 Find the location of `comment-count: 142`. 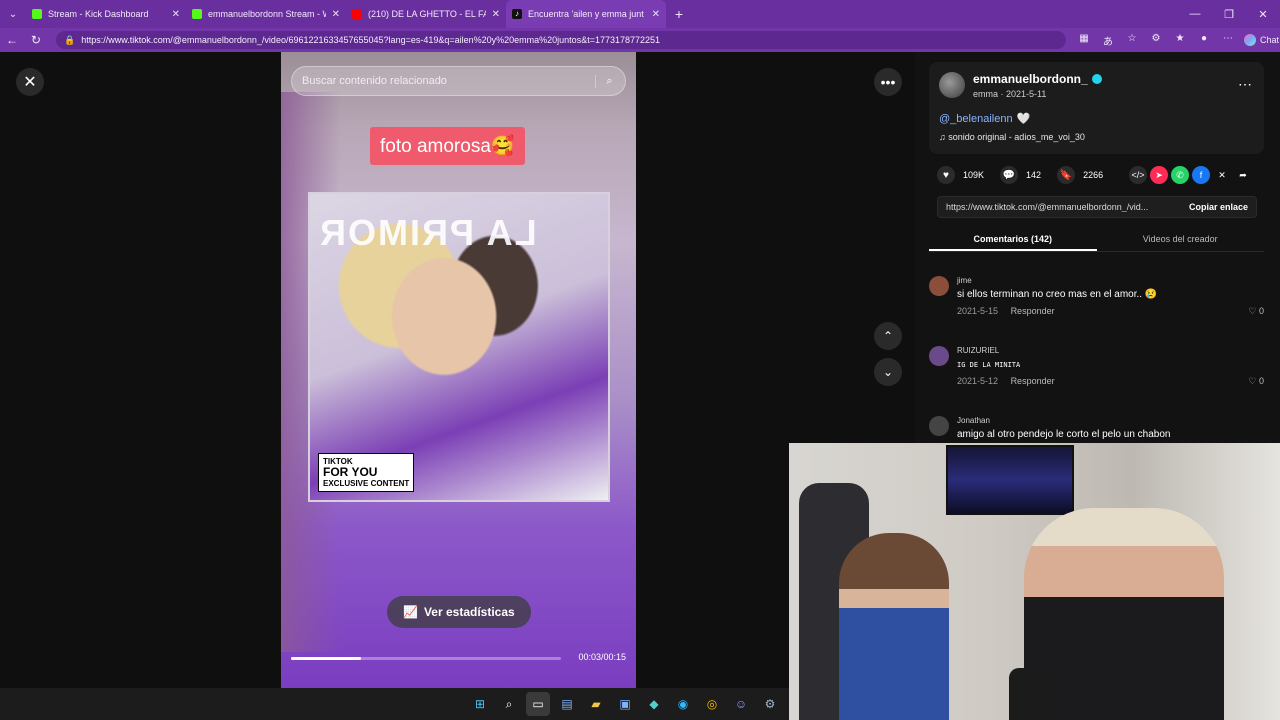

comment-count: 142 is located at coordinates (1034, 175).